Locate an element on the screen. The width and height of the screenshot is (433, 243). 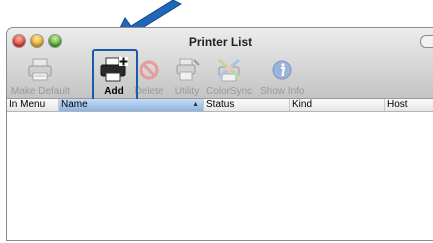
show-info-label: Show Info is located at coordinates (282, 91).